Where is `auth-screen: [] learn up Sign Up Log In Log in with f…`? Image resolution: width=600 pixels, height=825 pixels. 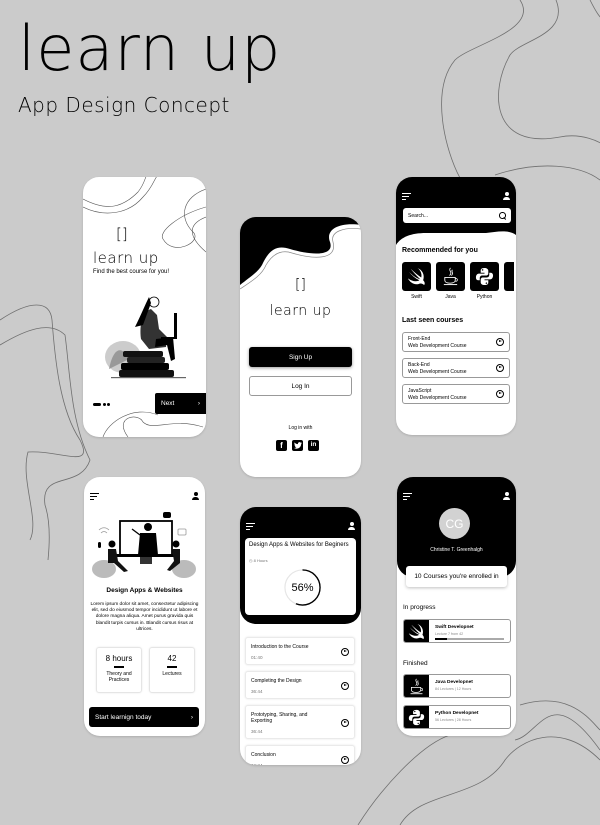
auth-screen: [] learn up Sign Up Log In Log in with f… is located at coordinates (300, 347).